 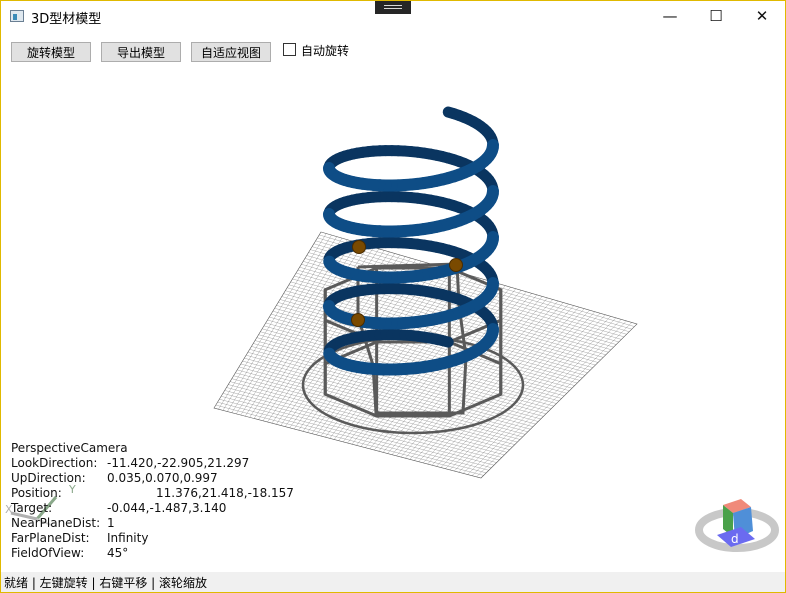 What do you see at coordinates (54, 463) in the screenshot?
I see `camera-lookdirection-label: LookDirection:` at bounding box center [54, 463].